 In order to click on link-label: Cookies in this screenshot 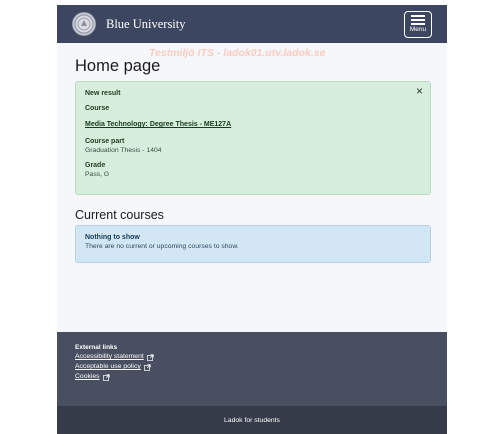, I will do `click(87, 376)`.